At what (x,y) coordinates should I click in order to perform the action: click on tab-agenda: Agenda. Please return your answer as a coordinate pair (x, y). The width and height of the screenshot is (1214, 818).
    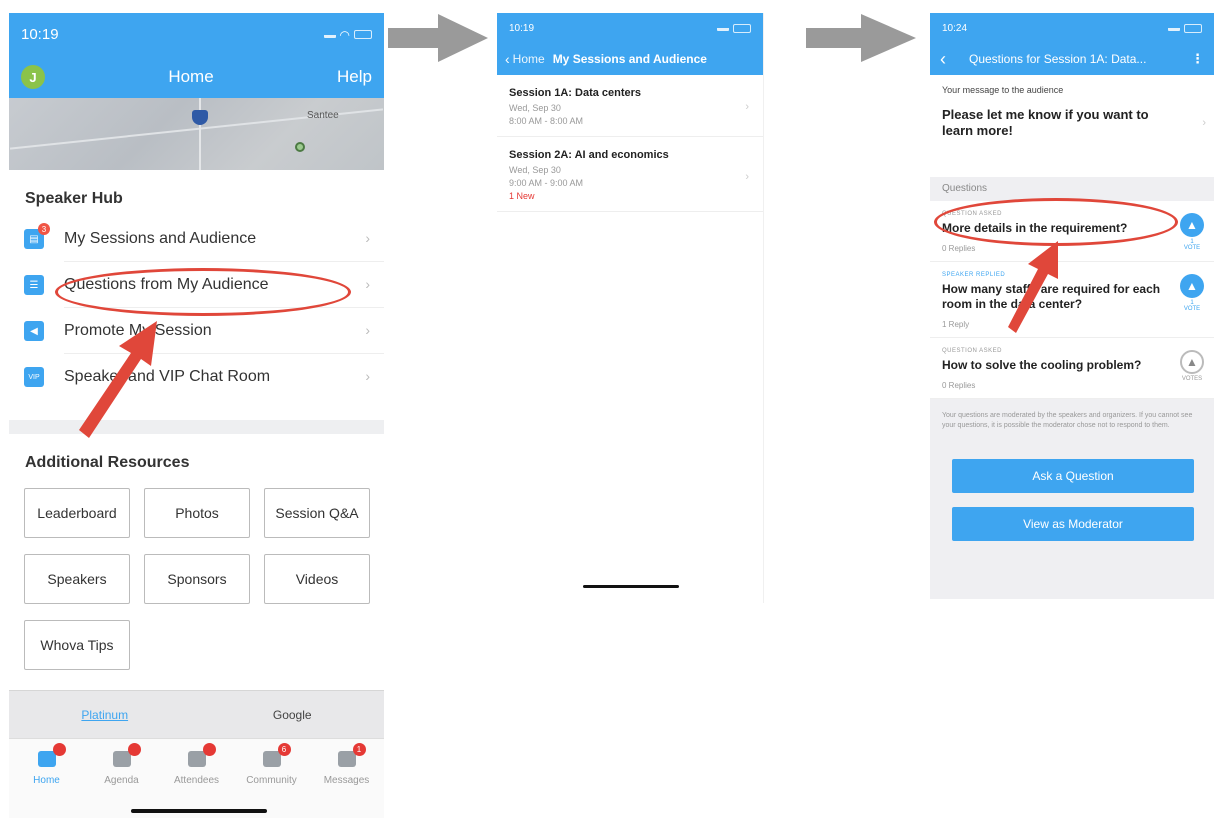
    Looking at the image, I should click on (121, 778).